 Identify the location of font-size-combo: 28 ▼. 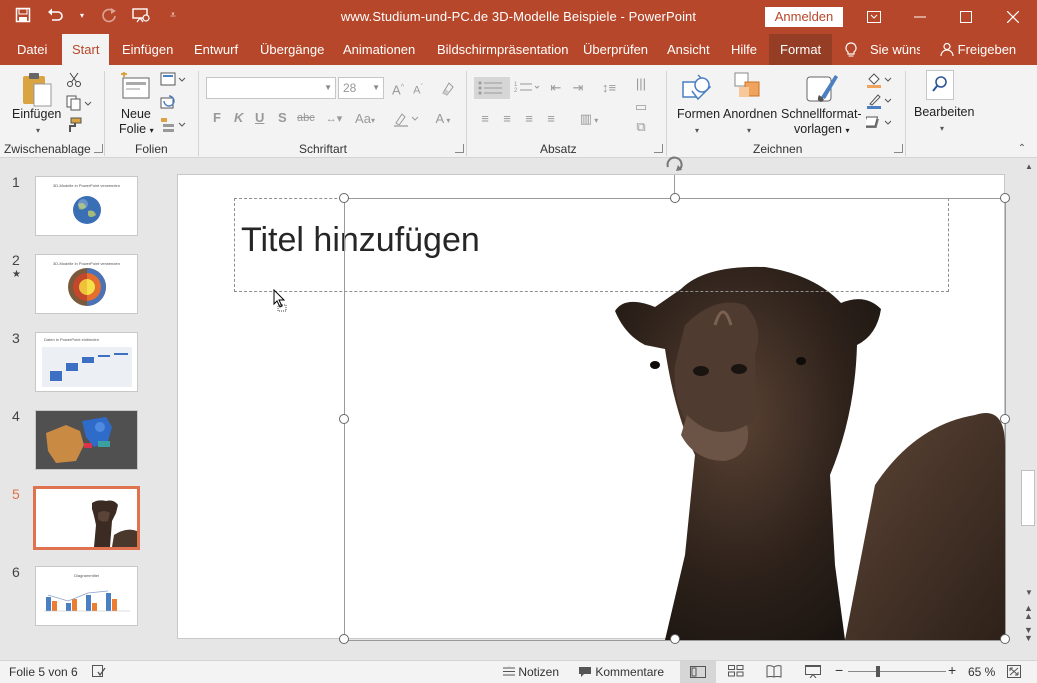
(361, 88).